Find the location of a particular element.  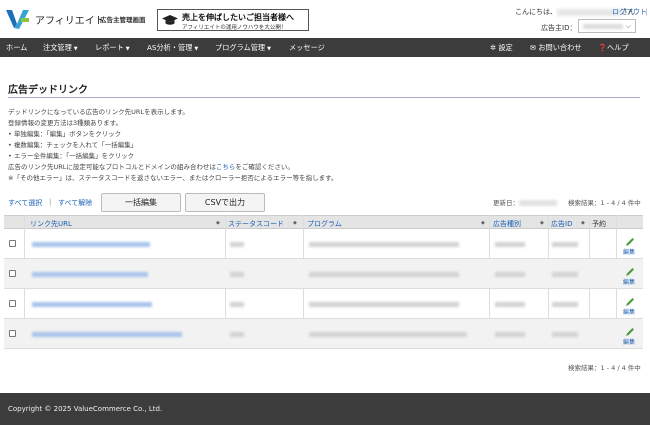

gear-icon: ✲ is located at coordinates (493, 47).